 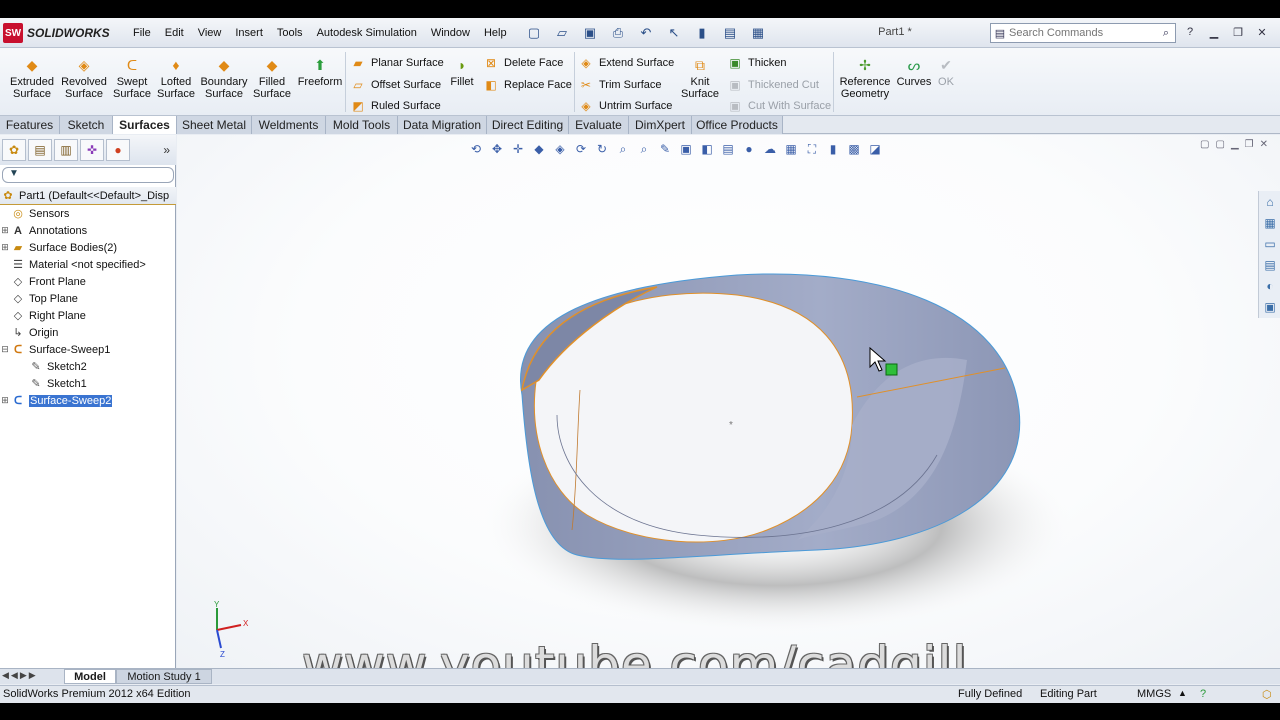 I want to click on tree-filter-field: ▼, so click(x=88, y=175).